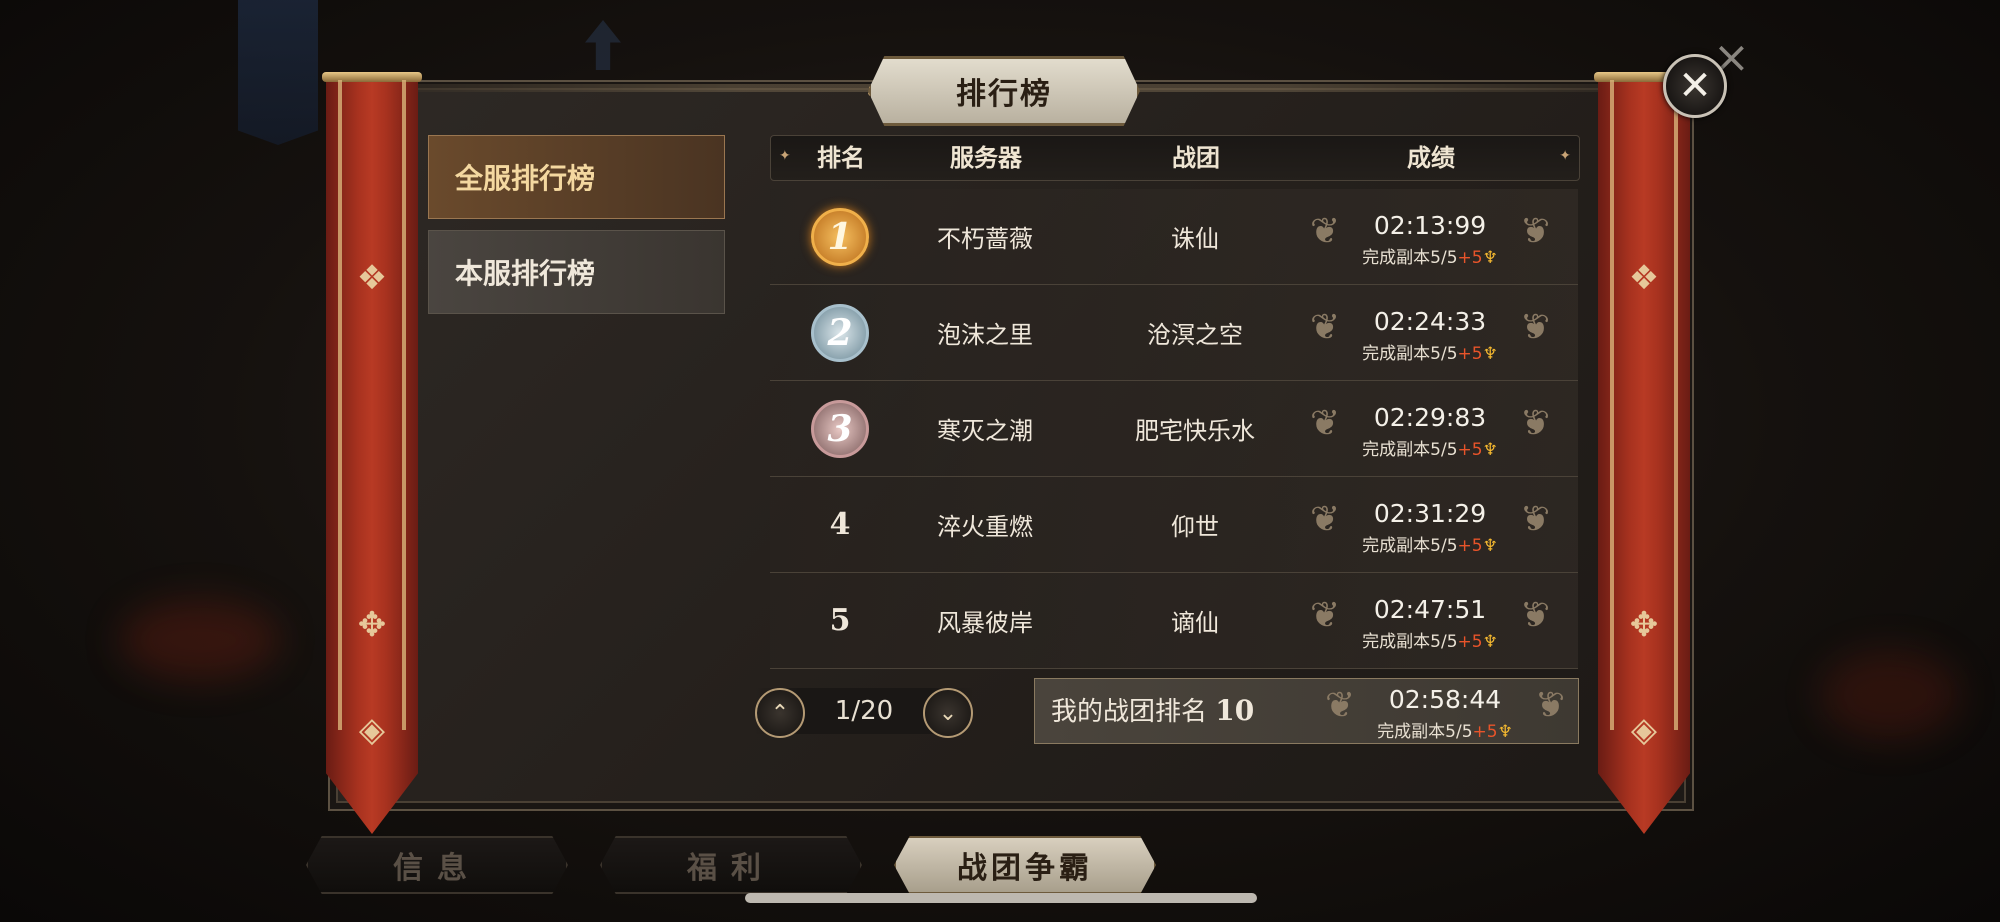 Image resolution: width=2000 pixels, height=922 pixels. I want to click on score-cell: ❦ ❦ 02:13:99 完成副本5/5+5♆, so click(1430, 236).